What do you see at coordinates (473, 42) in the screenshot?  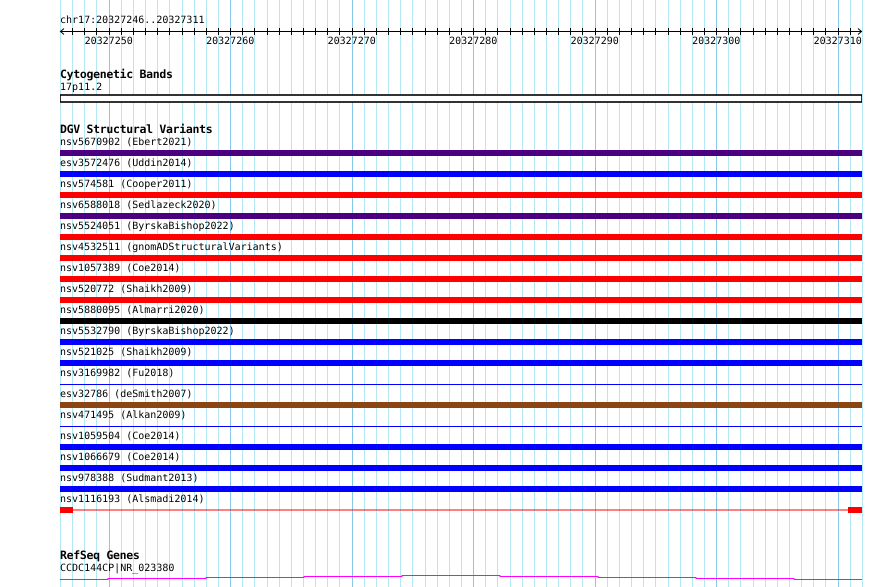 I see `tick-label: 20327280` at bounding box center [473, 42].